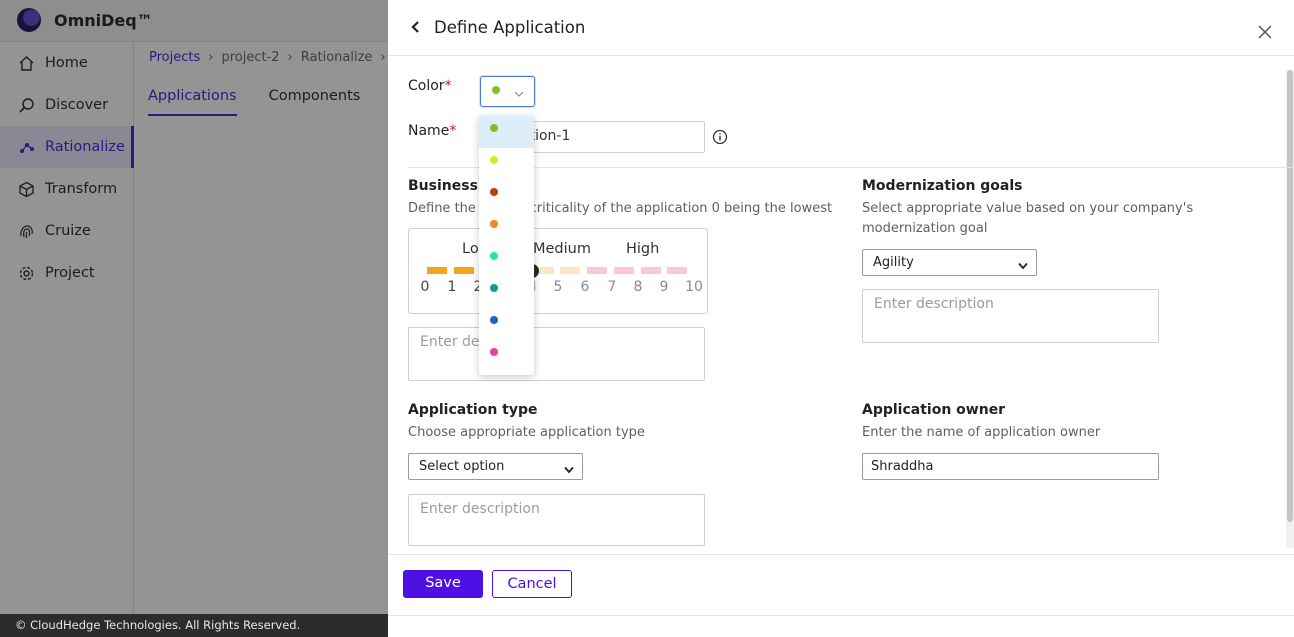 This screenshot has height=637, width=1294. Describe the element at coordinates (432, 131) in the screenshot. I see `name-label: Name*` at that location.